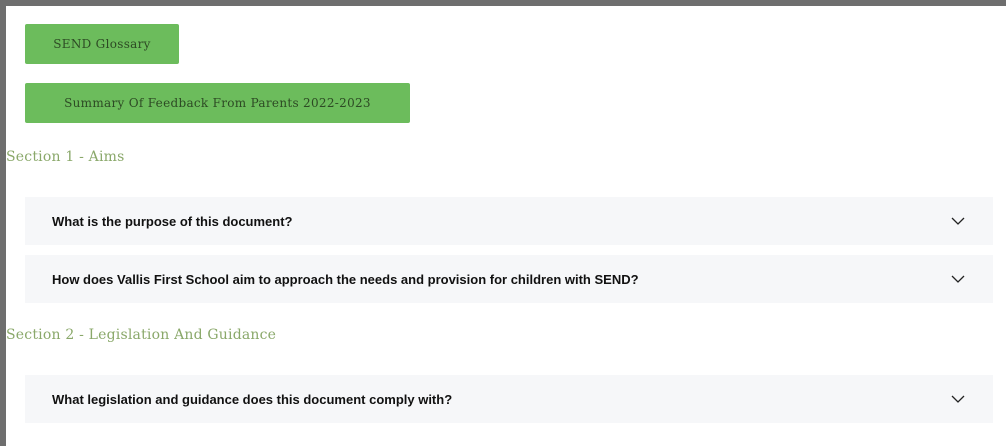 Image resolution: width=1006 pixels, height=446 pixels. What do you see at coordinates (65, 157) in the screenshot?
I see `section-heading-aims: Section 1 - Aims` at bounding box center [65, 157].